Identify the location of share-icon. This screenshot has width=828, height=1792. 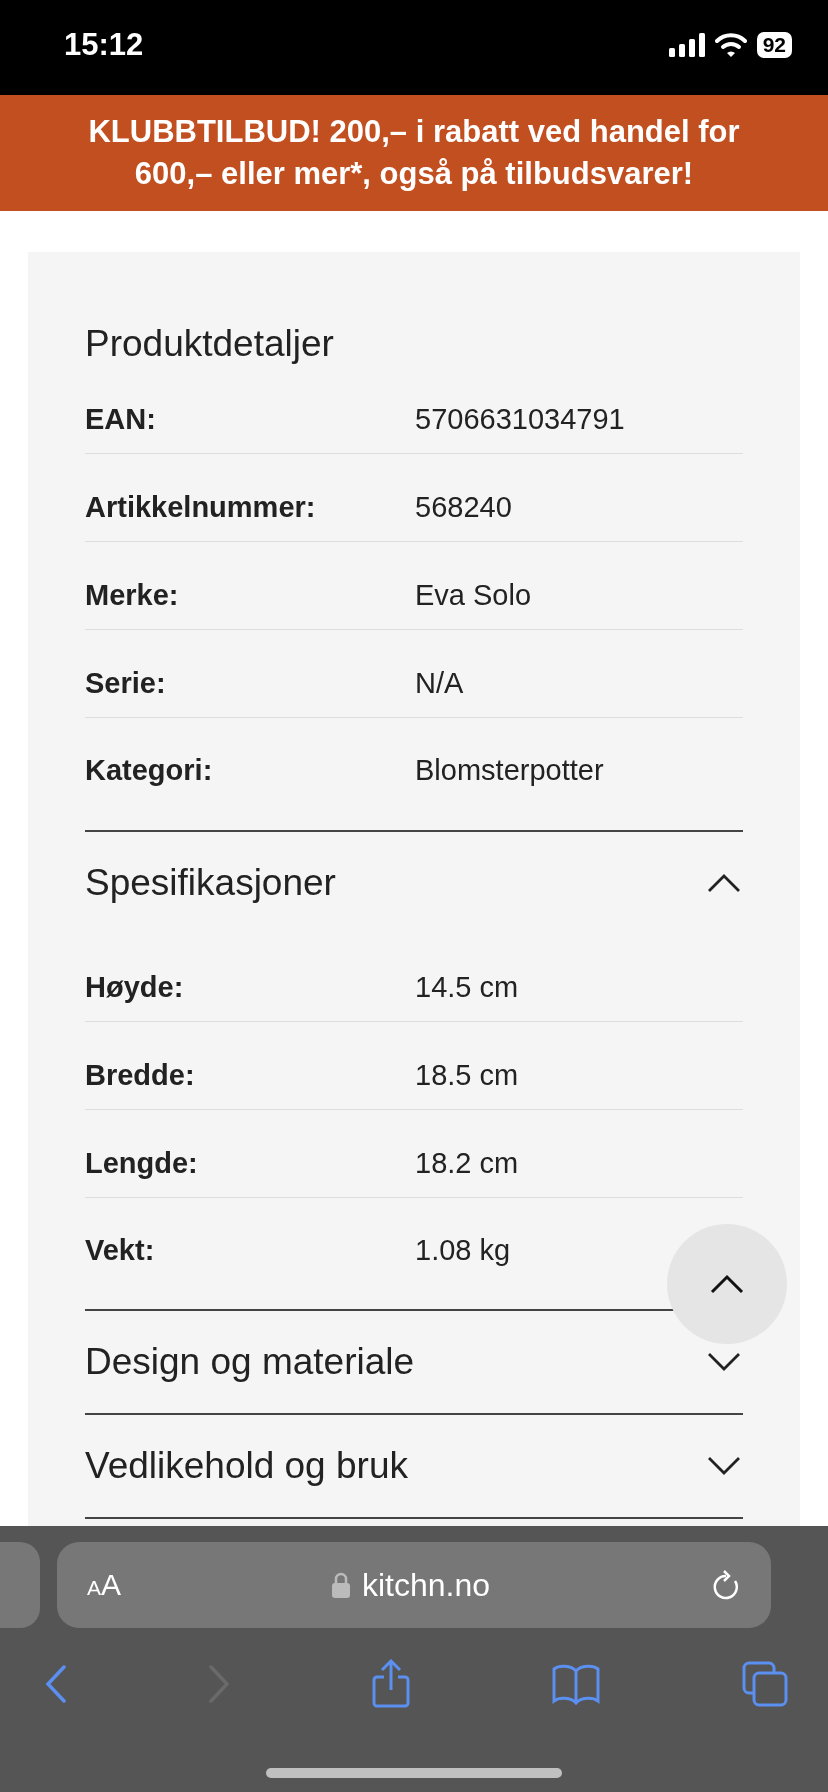
(390, 1684).